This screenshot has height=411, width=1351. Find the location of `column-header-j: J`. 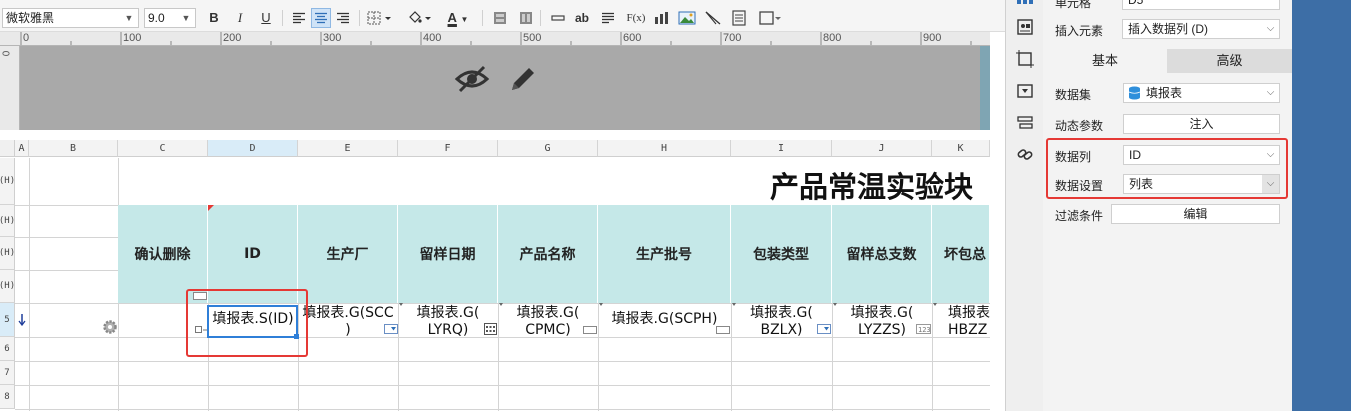

column-header-j: J is located at coordinates (882, 148).